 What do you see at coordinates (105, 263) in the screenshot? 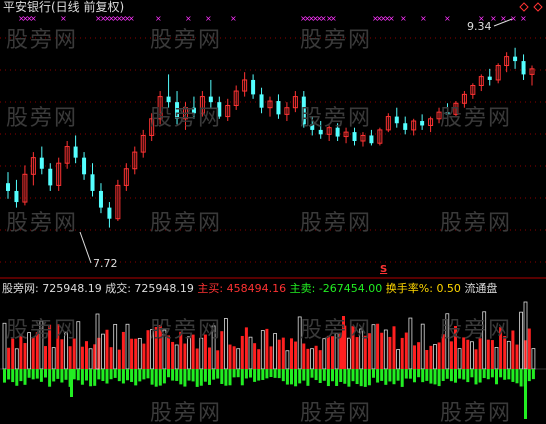
I see `low-price-label: 7.72` at bounding box center [105, 263].